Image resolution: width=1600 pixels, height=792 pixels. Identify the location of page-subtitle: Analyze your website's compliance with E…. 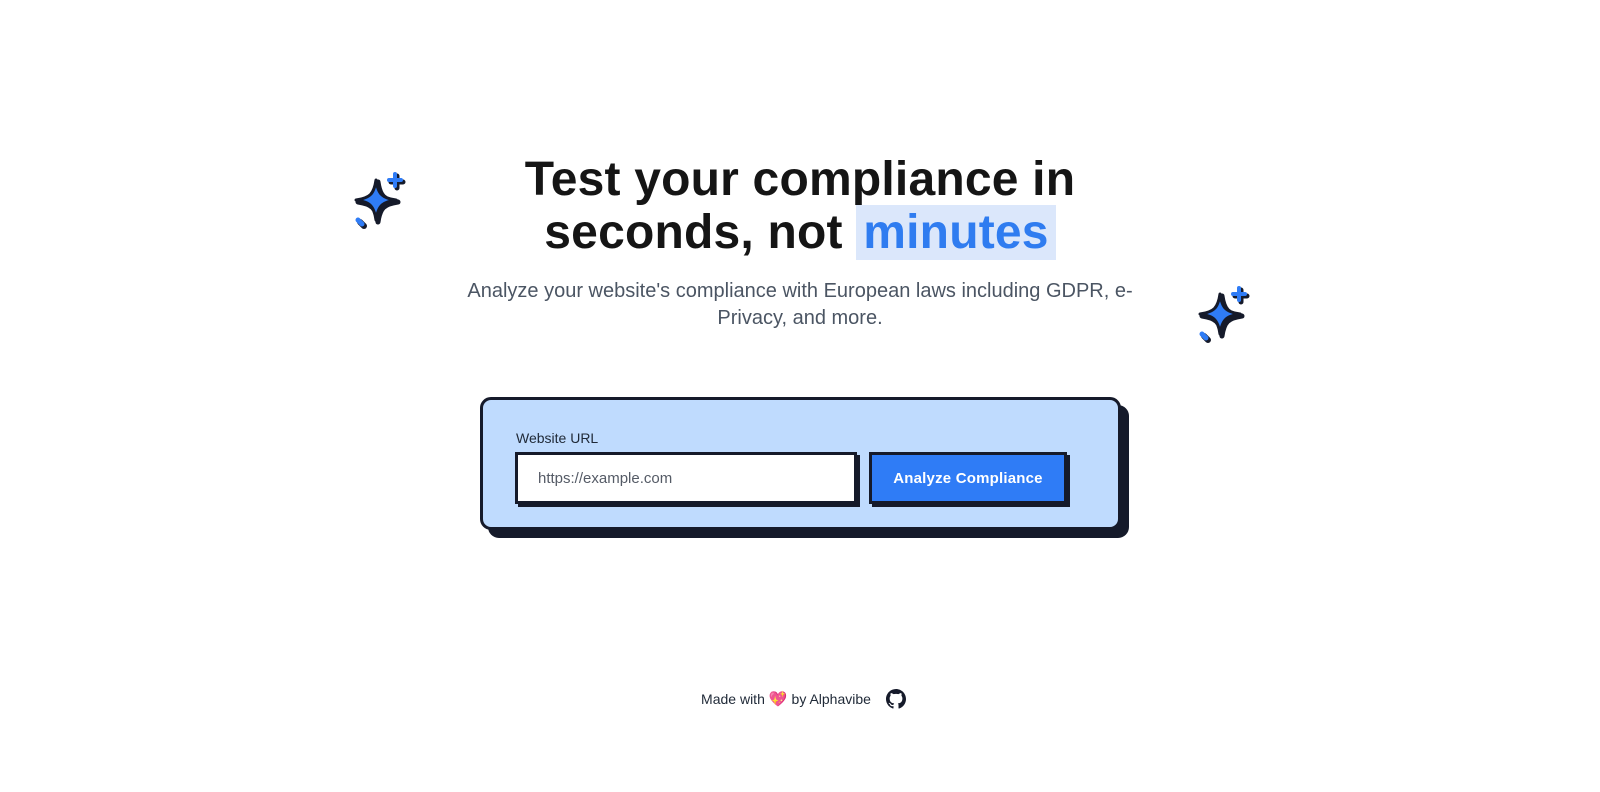
(800, 304).